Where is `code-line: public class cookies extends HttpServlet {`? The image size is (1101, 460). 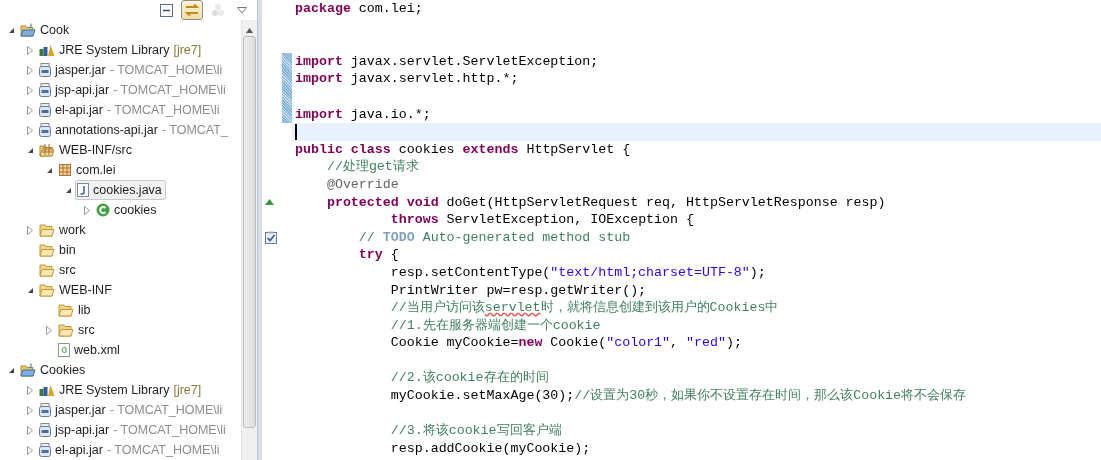 code-line: public class cookies extends HttpServlet { is located at coordinates (463, 149).